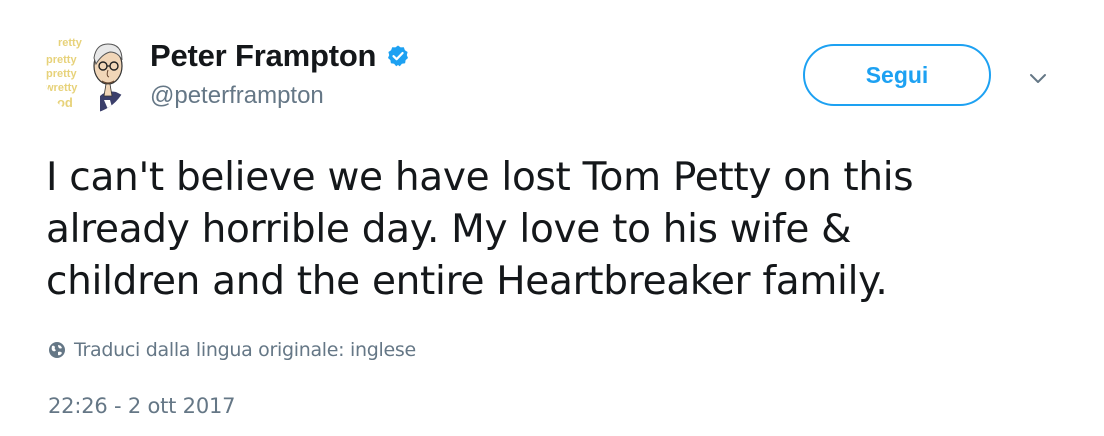 This screenshot has width=1104, height=436. I want to click on follow-button: Segui, so click(897, 75).